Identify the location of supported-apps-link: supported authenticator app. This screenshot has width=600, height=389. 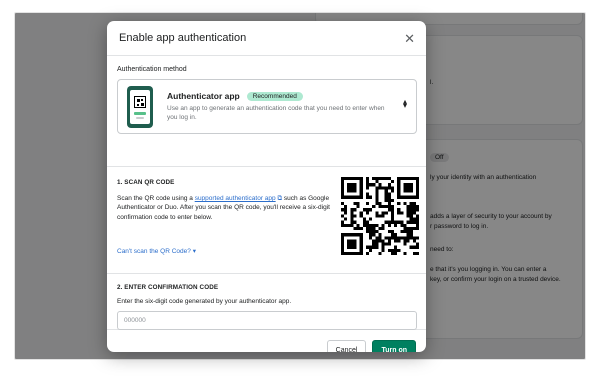
(235, 198).